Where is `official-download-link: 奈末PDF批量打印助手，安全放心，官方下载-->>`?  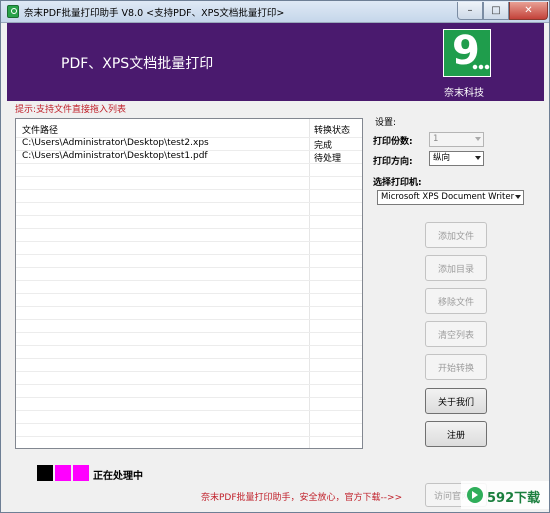 official-download-link: 奈末PDF批量打印助手，安全放心，官方下载-->> is located at coordinates (301, 496).